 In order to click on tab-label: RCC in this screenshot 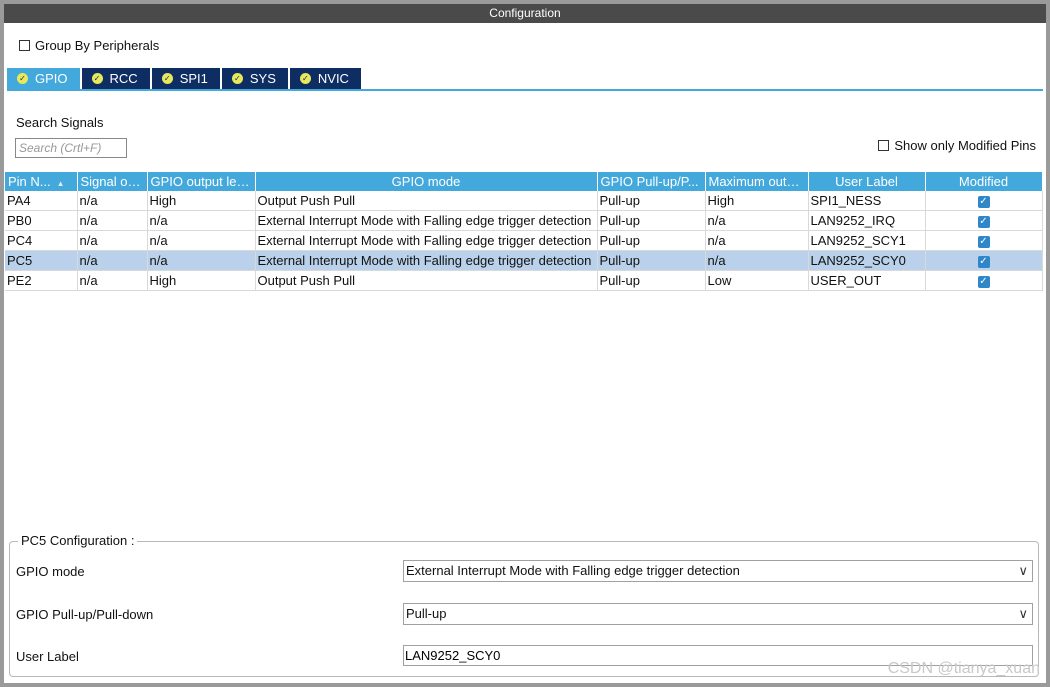, I will do `click(123, 78)`.